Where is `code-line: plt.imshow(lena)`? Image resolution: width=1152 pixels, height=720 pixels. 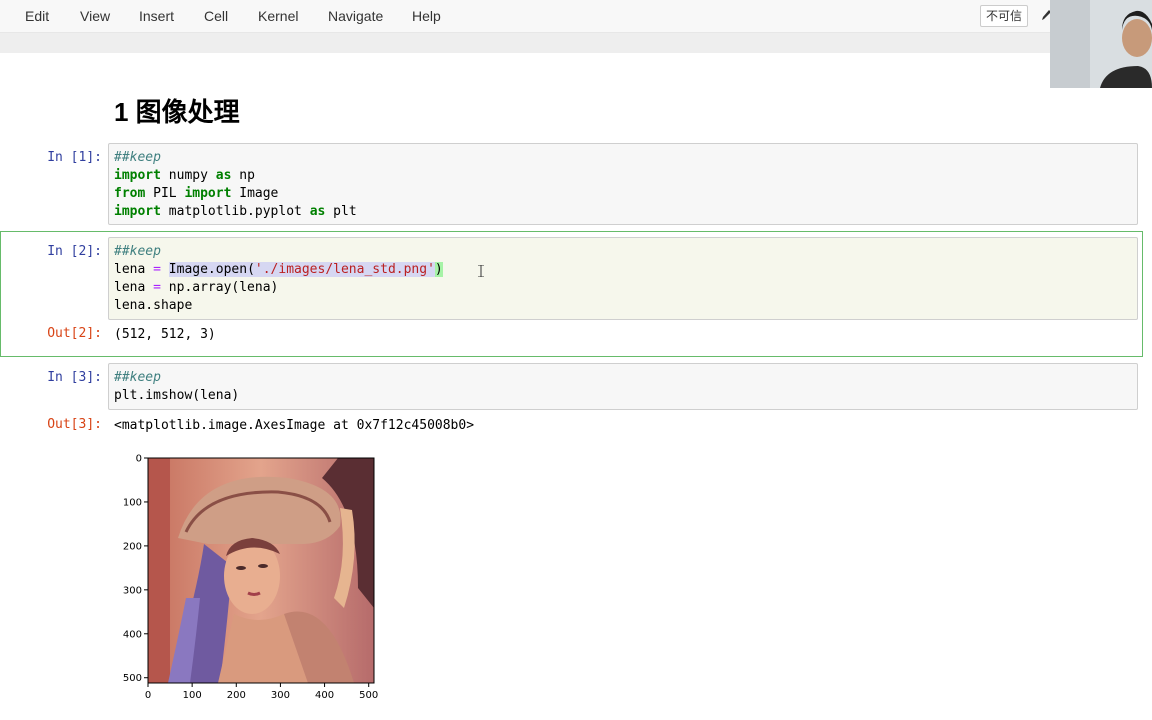
code-line: plt.imshow(lena) is located at coordinates (176, 396).